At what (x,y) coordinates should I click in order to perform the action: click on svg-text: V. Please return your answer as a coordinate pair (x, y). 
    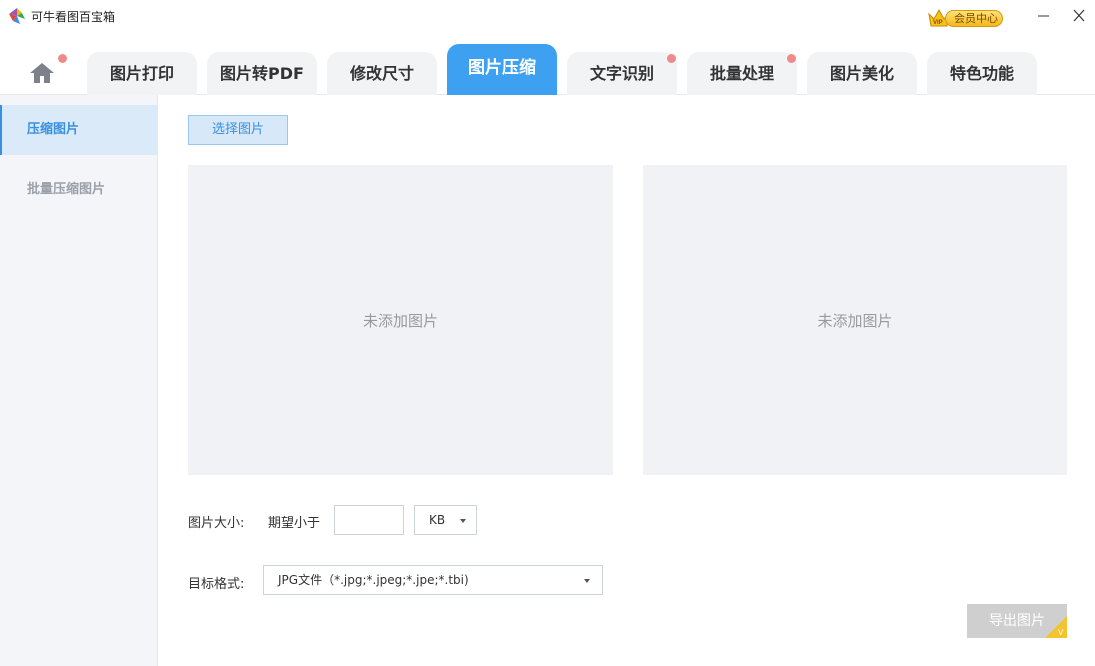
    Looking at the image, I should click on (1061, 632).